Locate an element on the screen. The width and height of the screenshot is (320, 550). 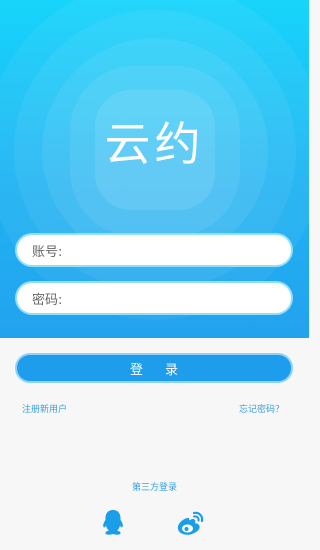
account-input is located at coordinates (177, 250).